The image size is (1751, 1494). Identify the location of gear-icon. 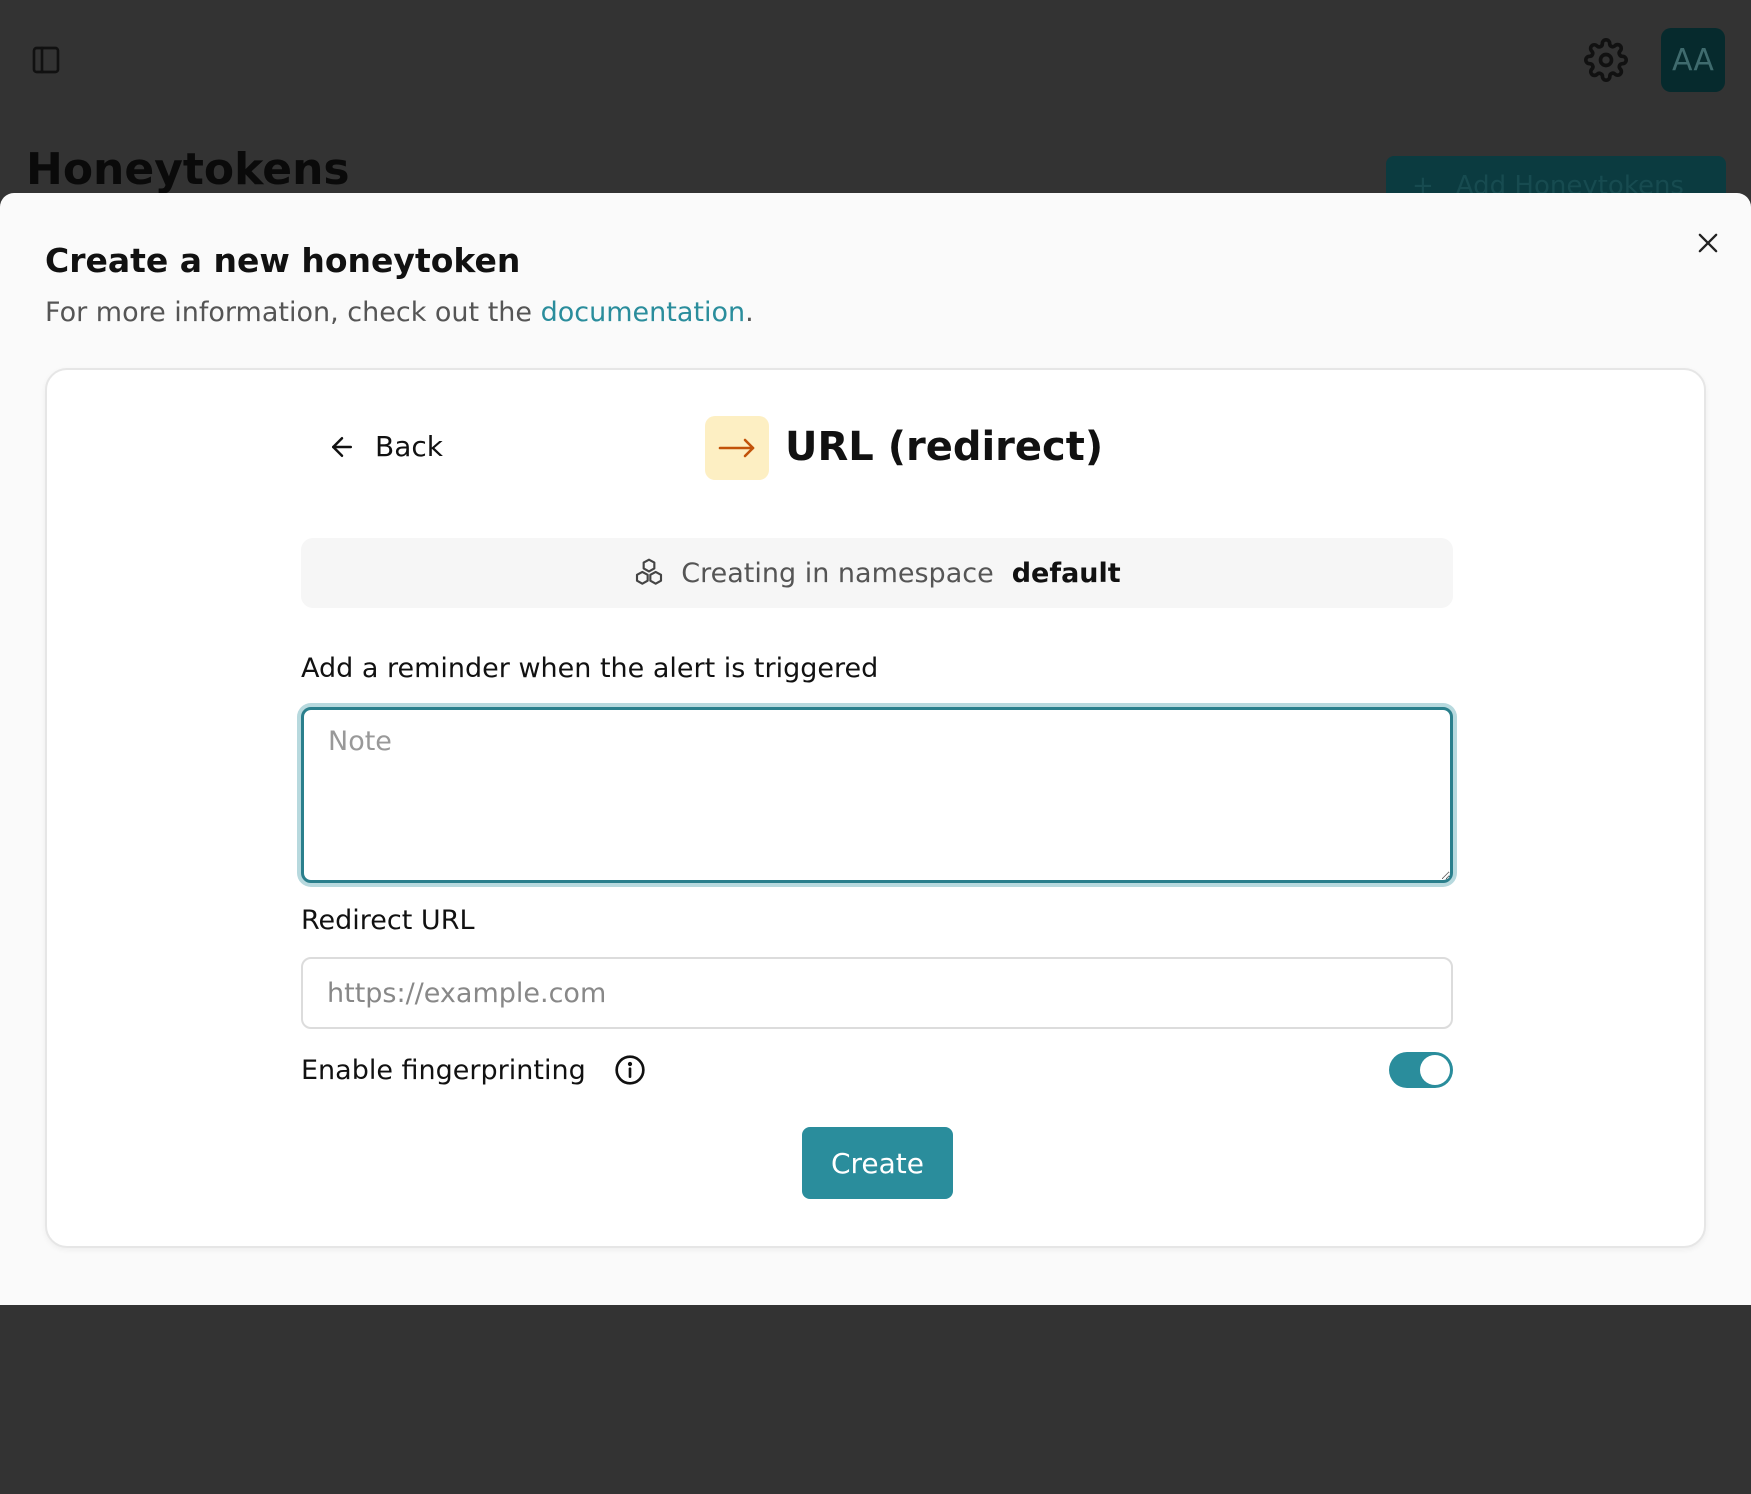
(1606, 60).